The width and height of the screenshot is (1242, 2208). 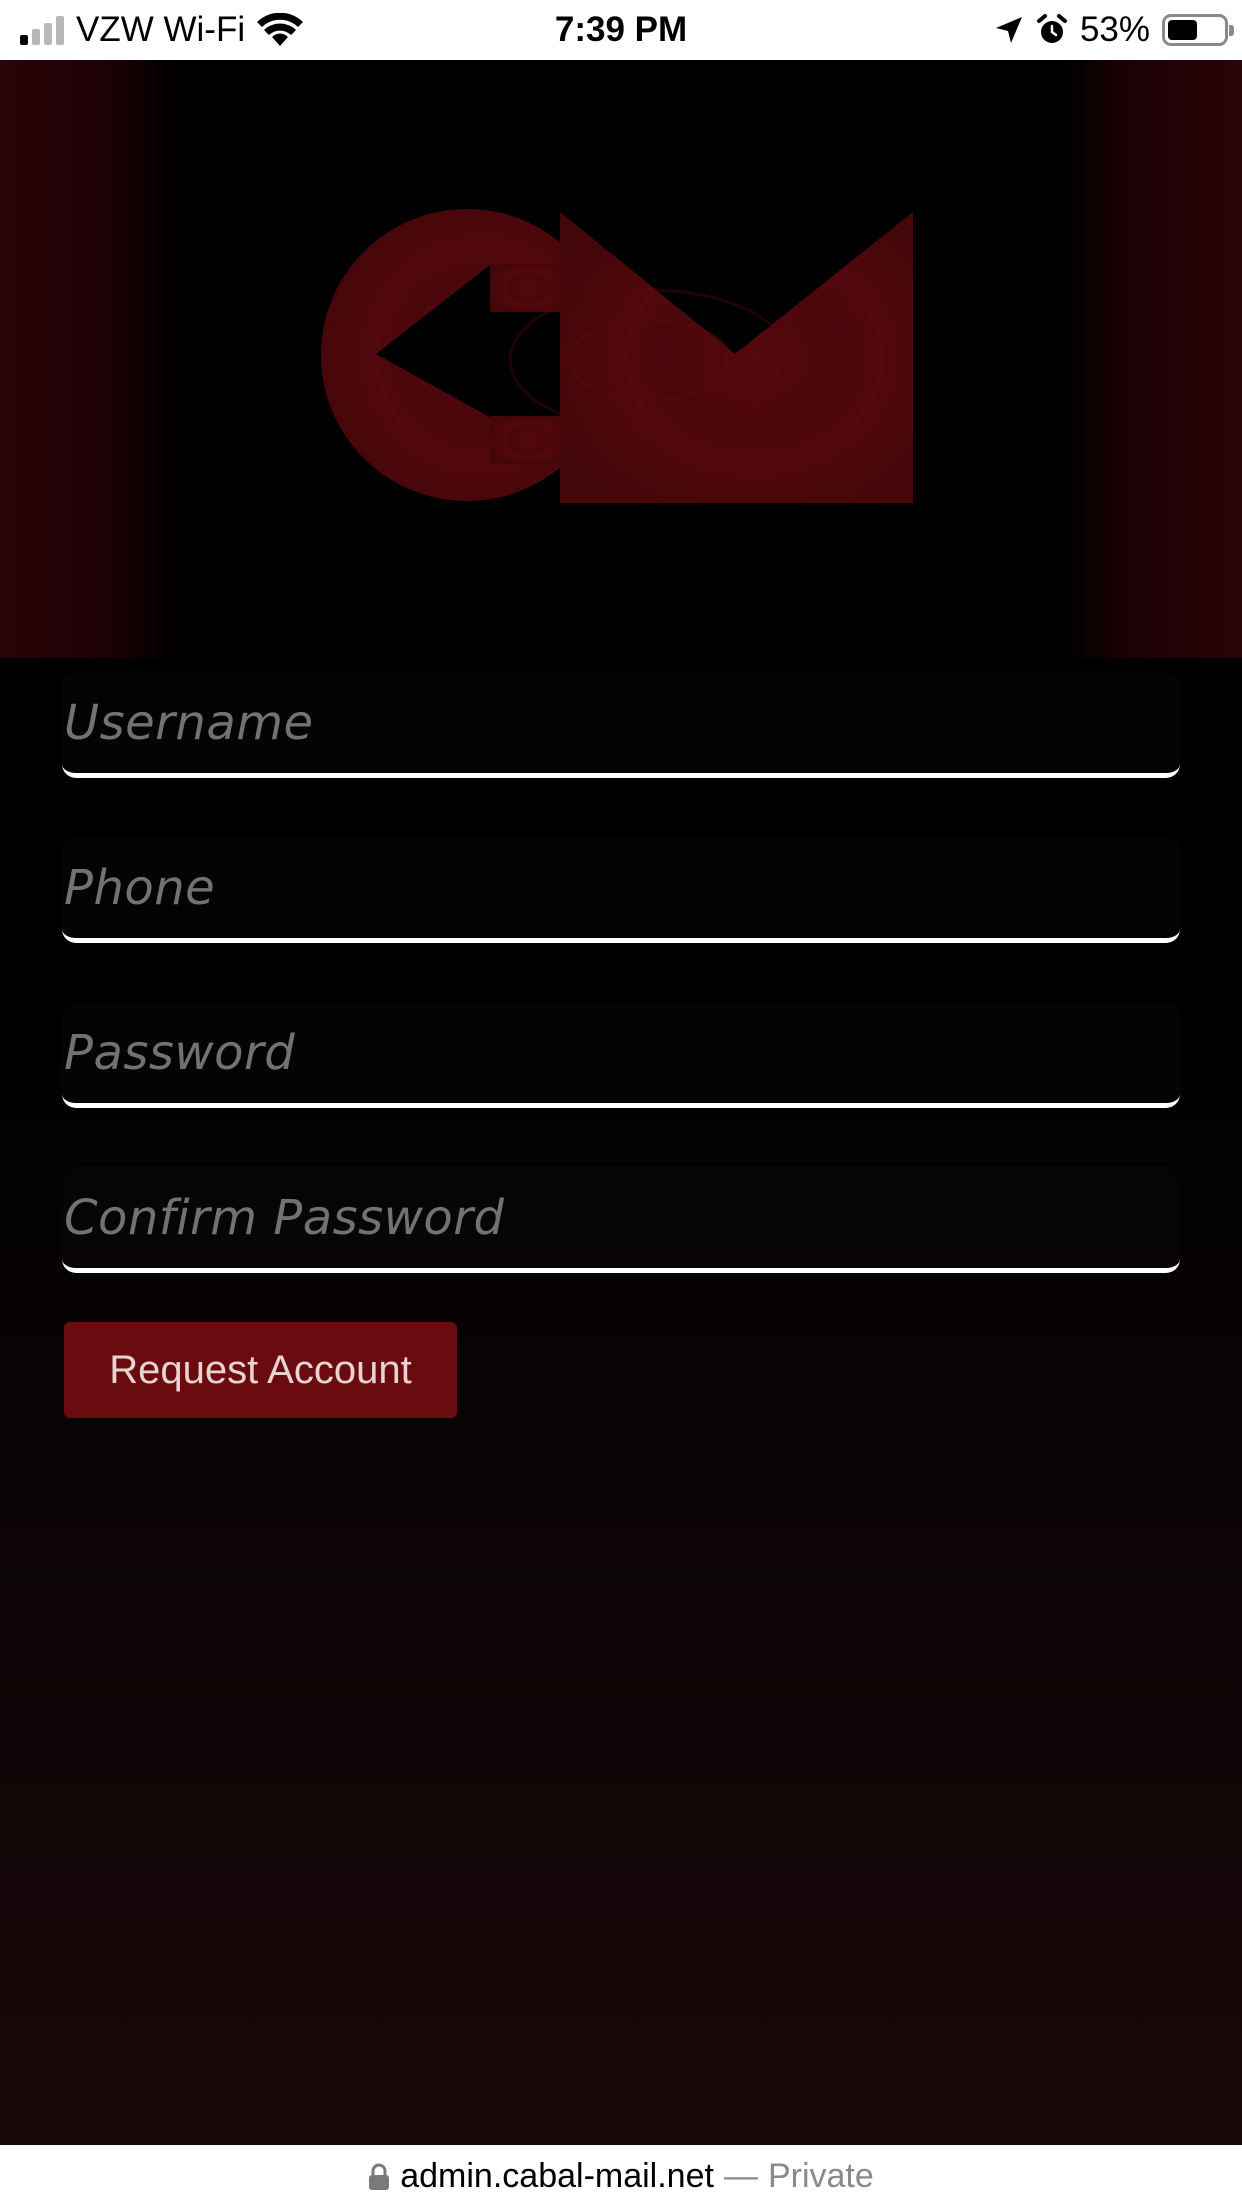 I want to click on lock-icon, so click(x=379, y=2176).